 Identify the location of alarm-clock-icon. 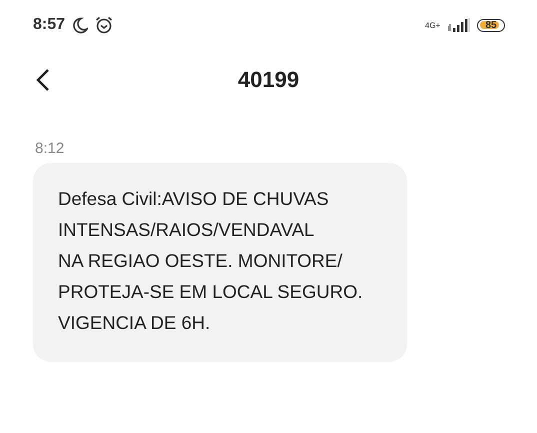
(104, 25).